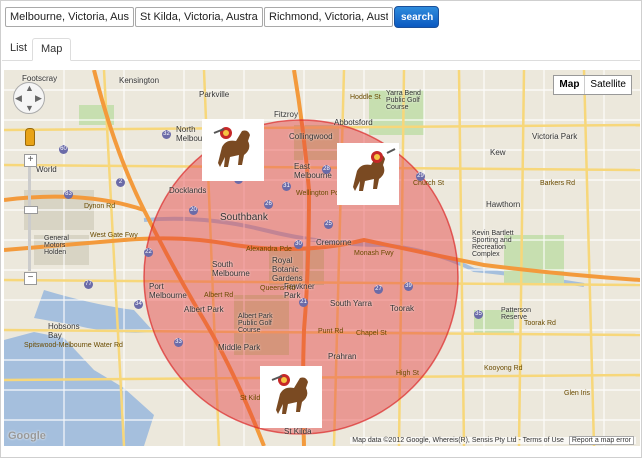 The image size is (644, 460). Describe the element at coordinates (148, 252) in the screenshot. I see `route-shield: 22` at that location.